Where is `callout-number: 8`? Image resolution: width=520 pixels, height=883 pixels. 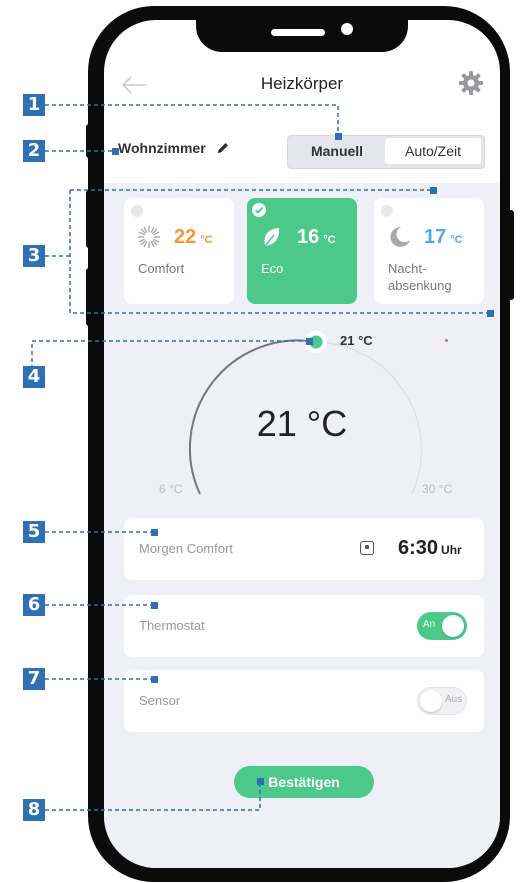
callout-number: 8 is located at coordinates (34, 810).